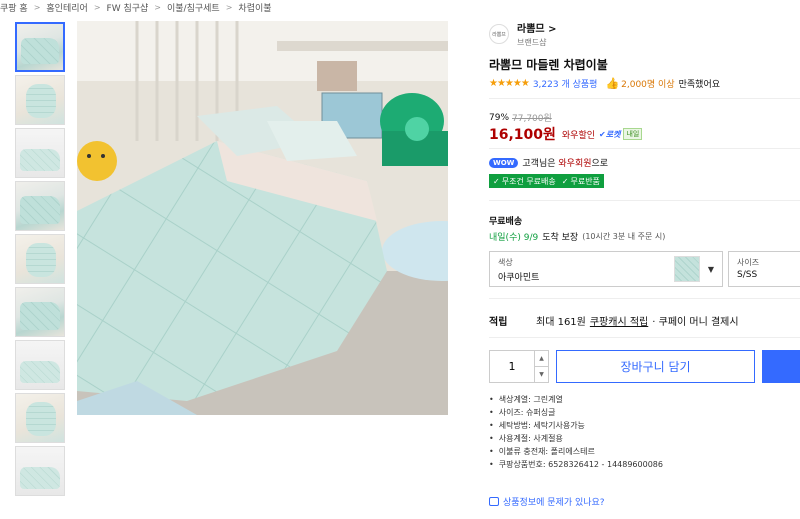 This screenshot has height=519, width=800. What do you see at coordinates (578, 135) in the screenshot?
I see `sale-label: 와우할인` at bounding box center [578, 135].